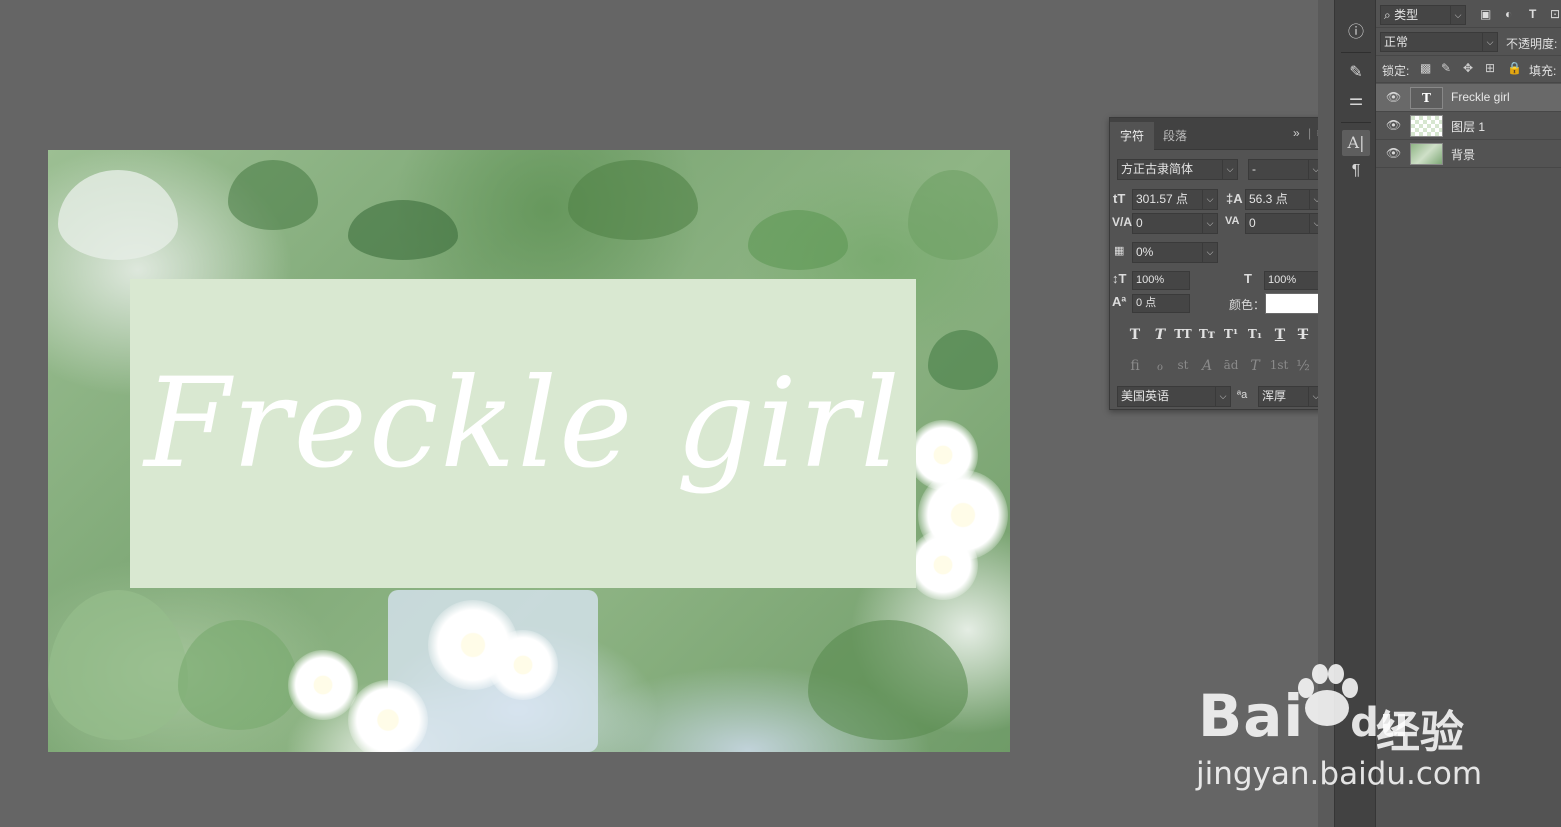 The width and height of the screenshot is (1561, 827). Describe the element at coordinates (1280, 337) in the screenshot. I see `underline-button: T` at that location.